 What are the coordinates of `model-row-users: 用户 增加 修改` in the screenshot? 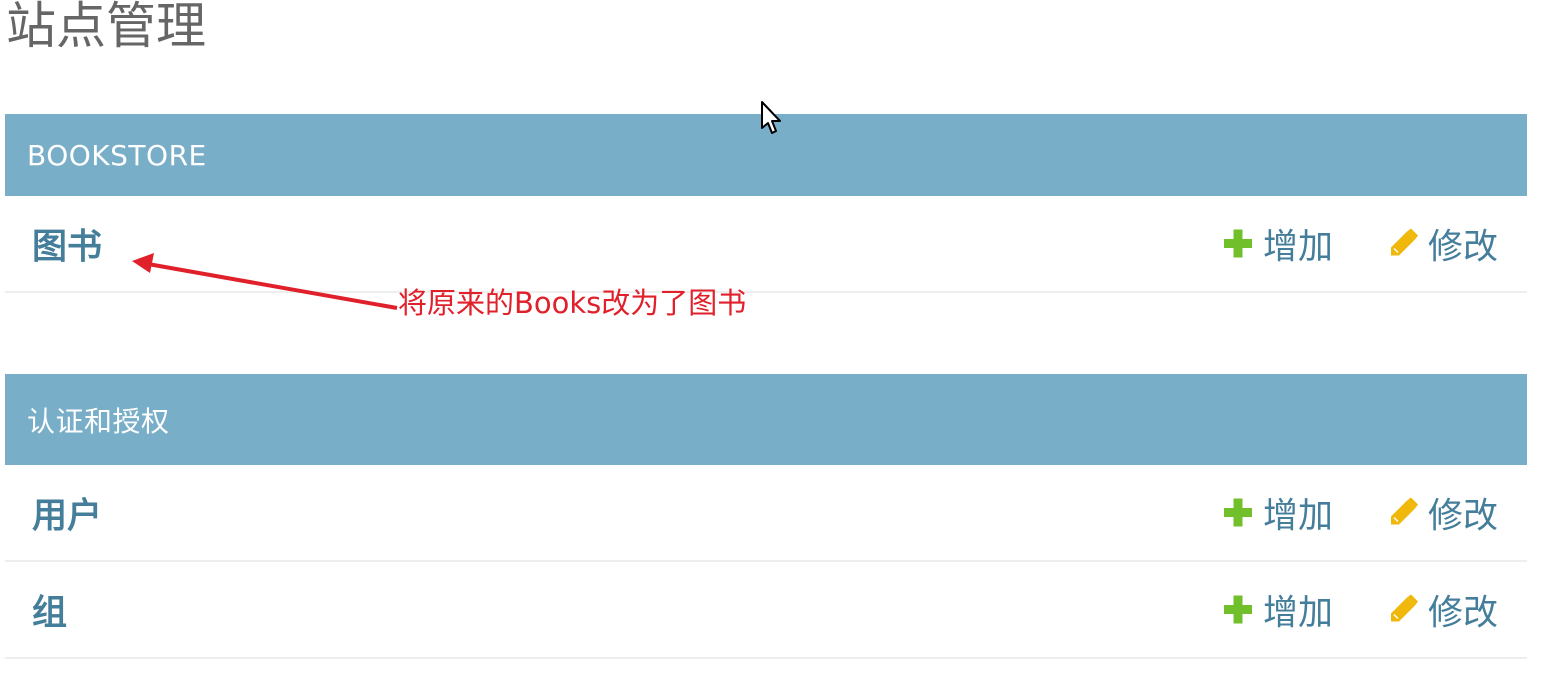 It's located at (766, 513).